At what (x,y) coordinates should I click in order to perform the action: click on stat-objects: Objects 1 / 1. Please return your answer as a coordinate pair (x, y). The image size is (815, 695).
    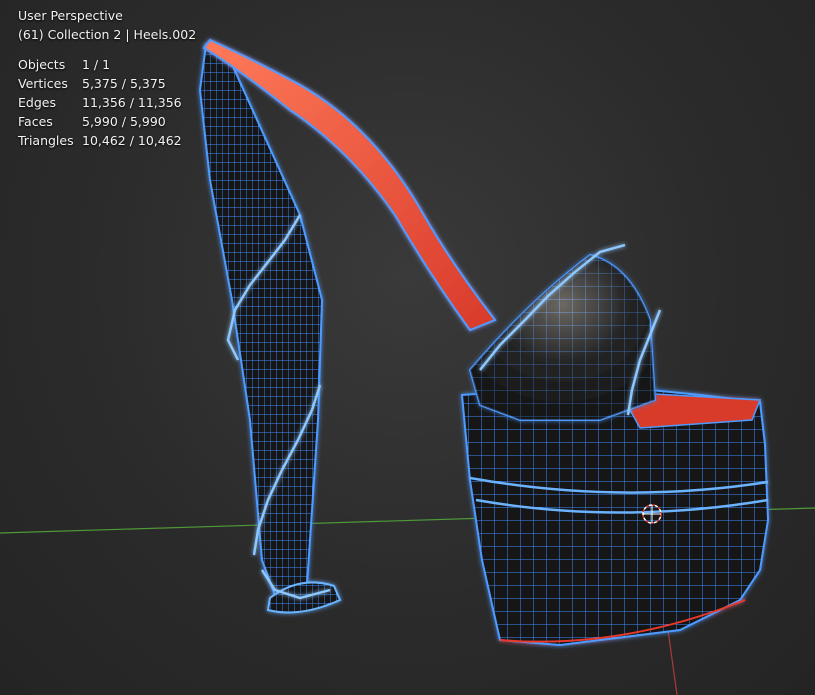
    Looking at the image, I should click on (107, 64).